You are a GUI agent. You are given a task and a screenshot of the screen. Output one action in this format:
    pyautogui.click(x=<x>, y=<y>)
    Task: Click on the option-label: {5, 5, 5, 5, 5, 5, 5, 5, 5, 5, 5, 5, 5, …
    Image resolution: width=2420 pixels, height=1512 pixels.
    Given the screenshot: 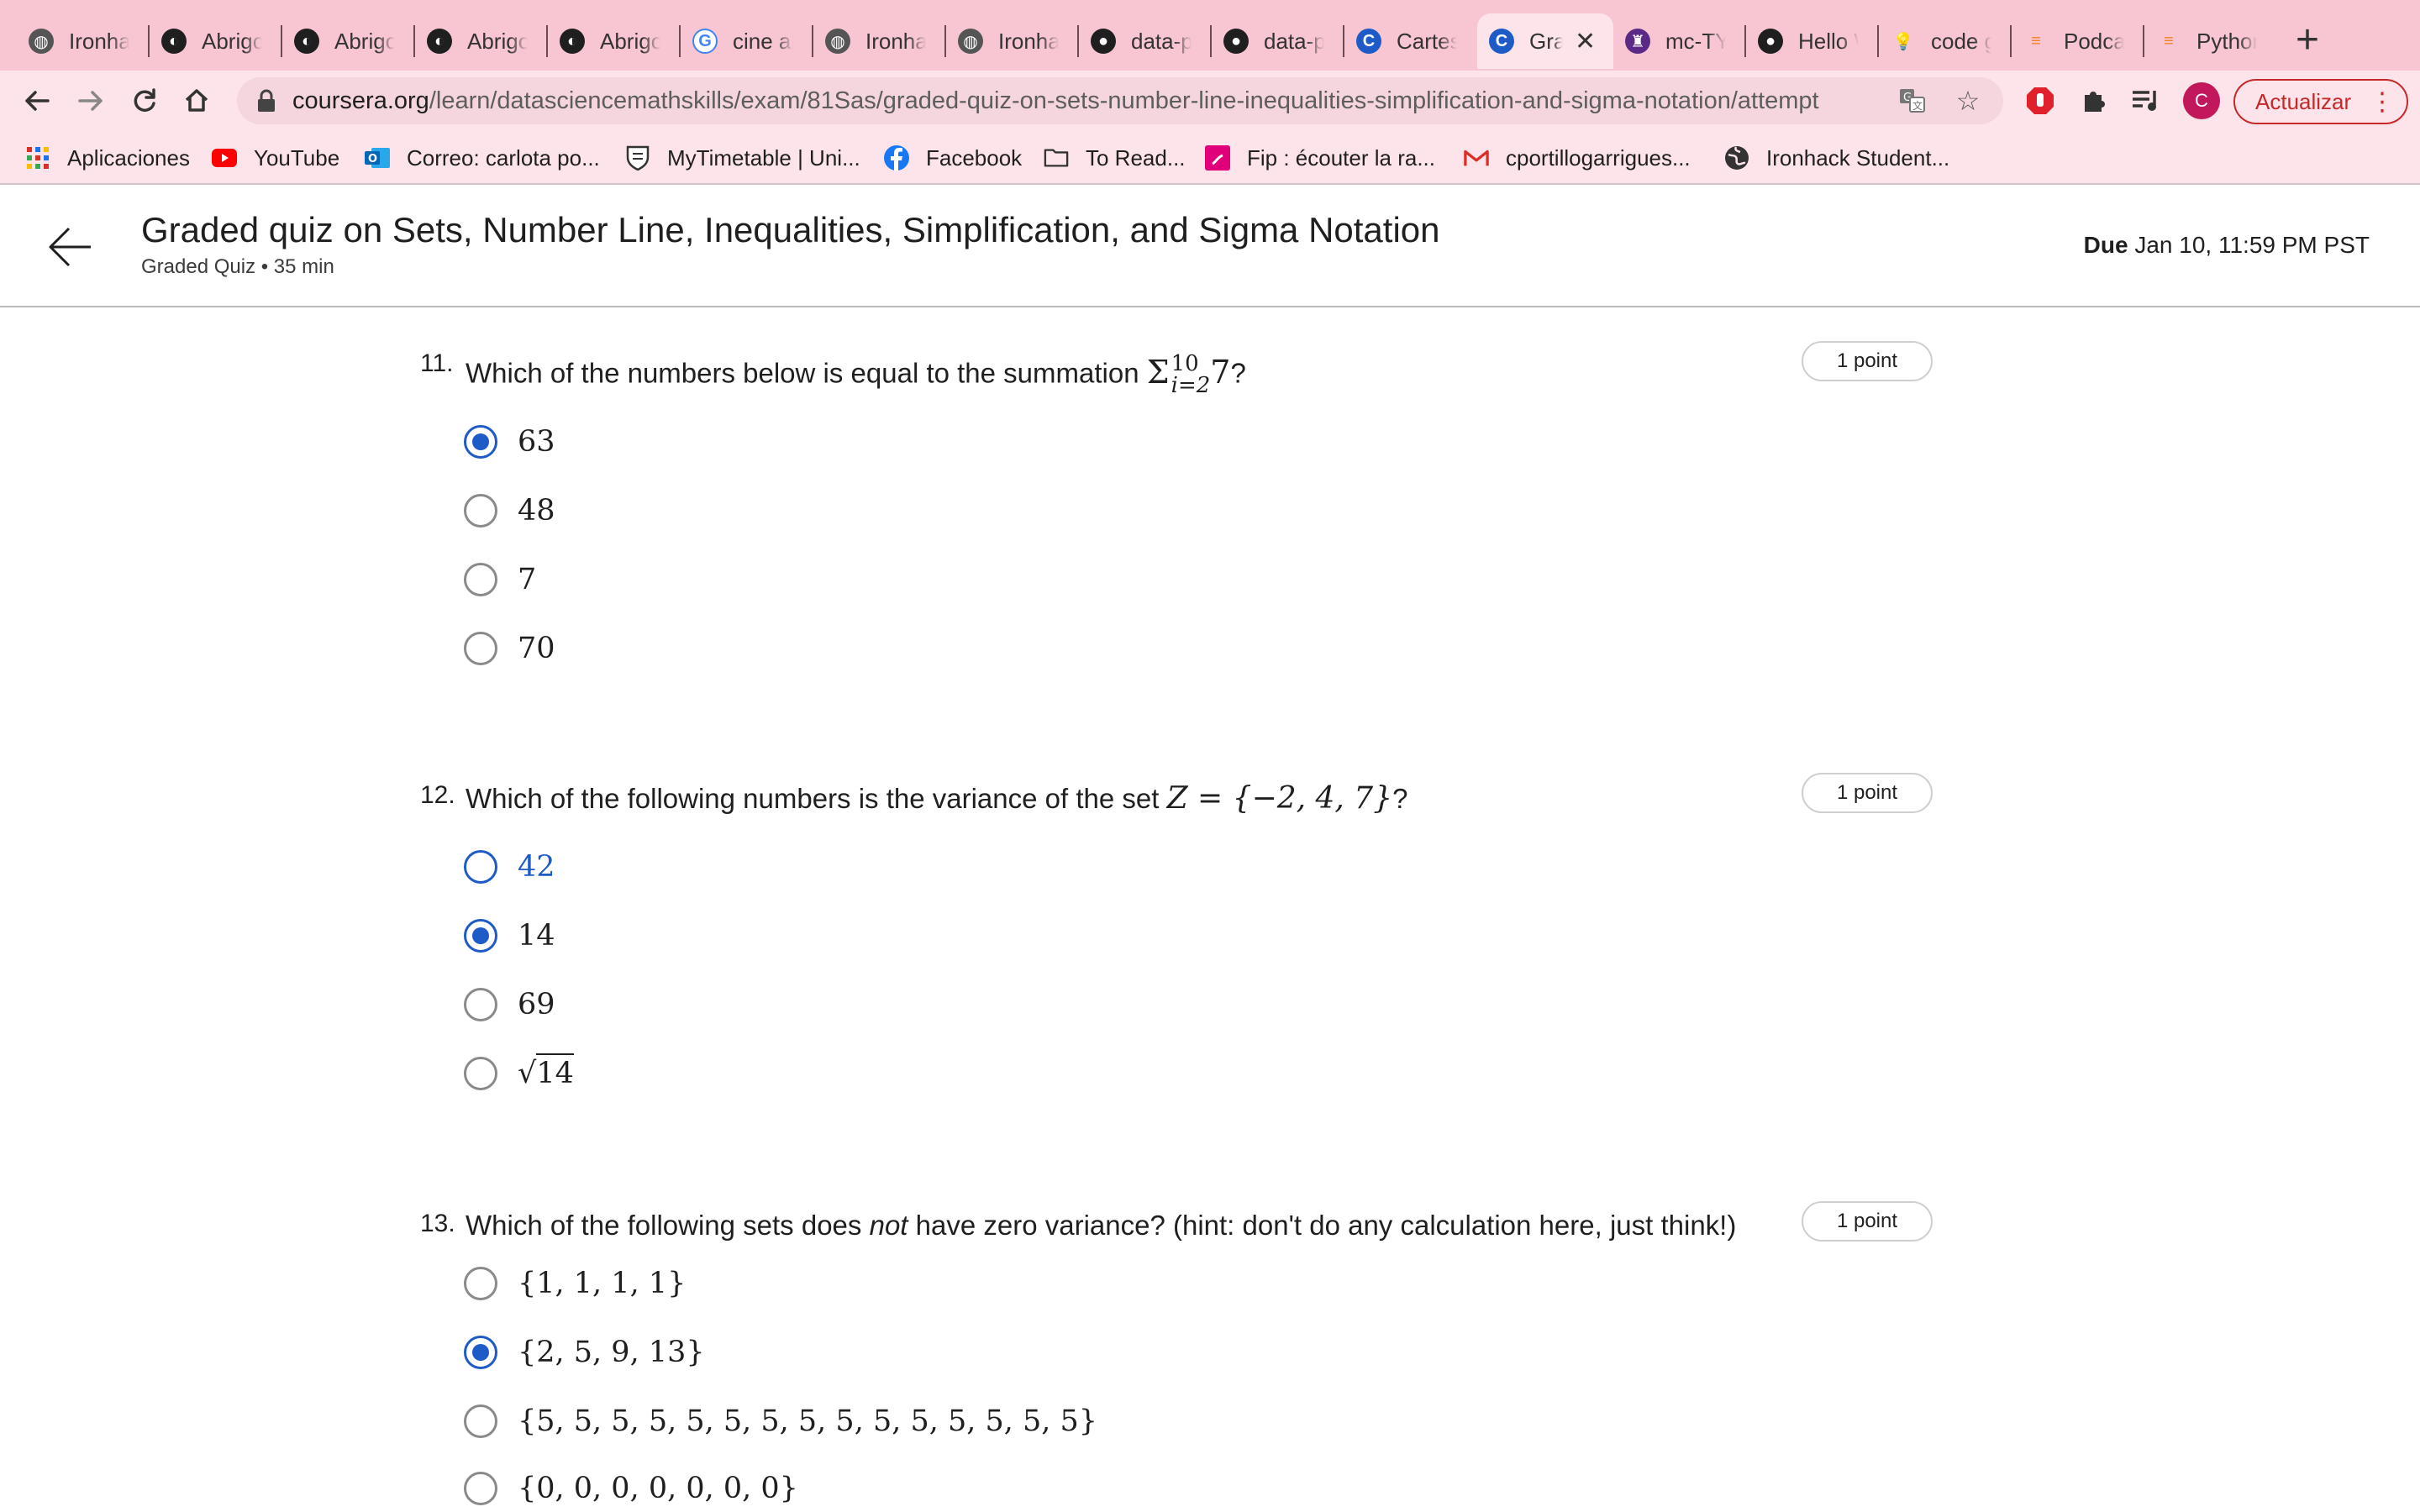 What is the action you would take?
    pyautogui.click(x=808, y=1421)
    